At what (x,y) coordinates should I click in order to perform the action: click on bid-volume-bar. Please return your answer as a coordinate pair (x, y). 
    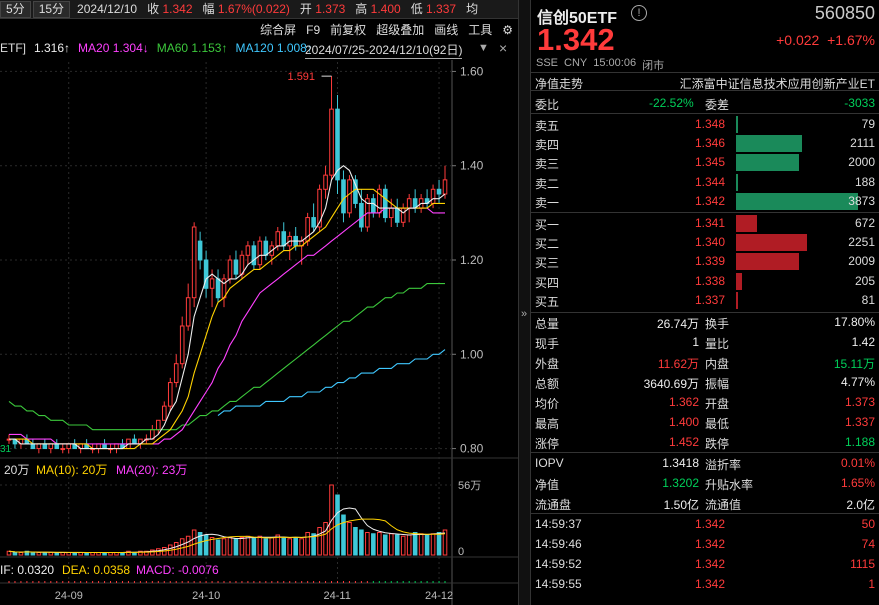
    Looking at the image, I should click on (768, 262).